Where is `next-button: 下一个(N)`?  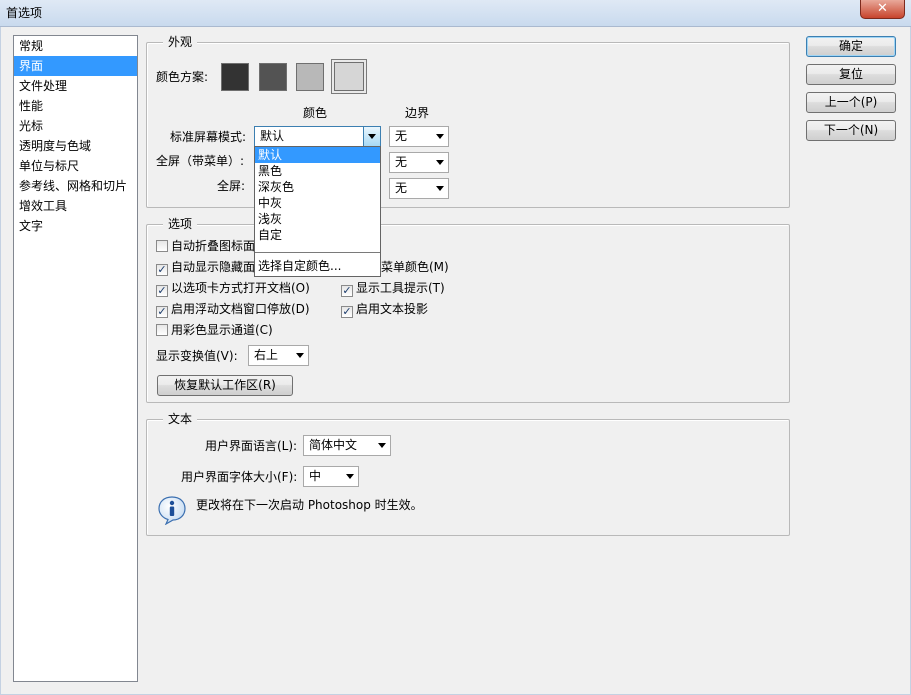 next-button: 下一个(N) is located at coordinates (851, 130).